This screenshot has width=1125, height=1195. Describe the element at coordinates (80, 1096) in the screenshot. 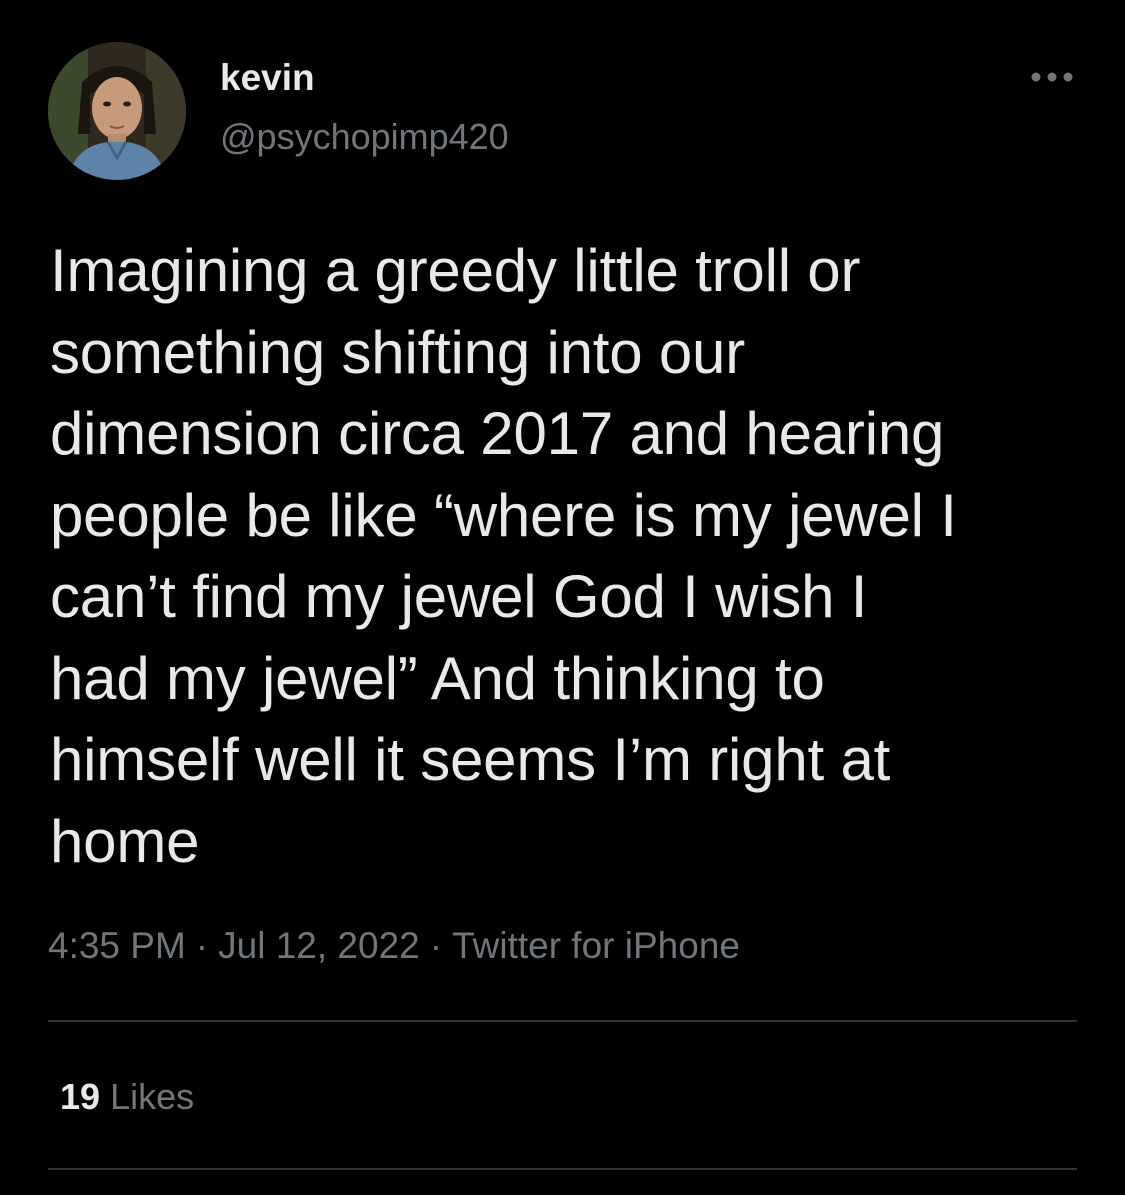

I see `likes-count: 19` at that location.